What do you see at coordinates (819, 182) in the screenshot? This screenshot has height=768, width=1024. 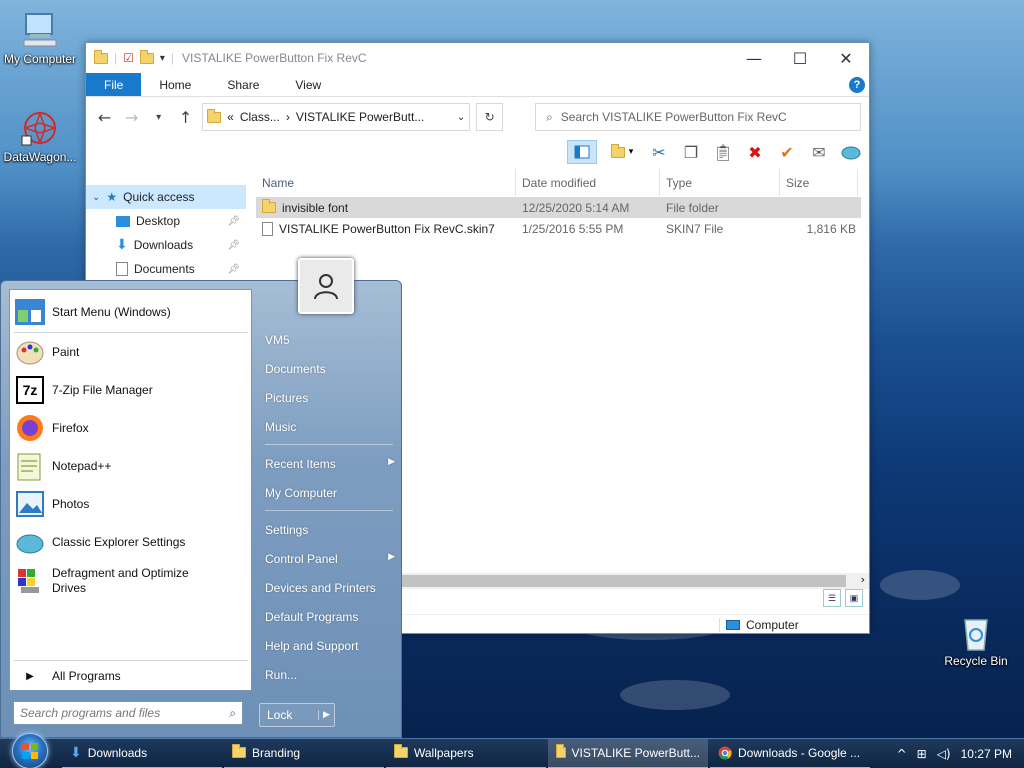 I see `column-header-size: Size` at bounding box center [819, 182].